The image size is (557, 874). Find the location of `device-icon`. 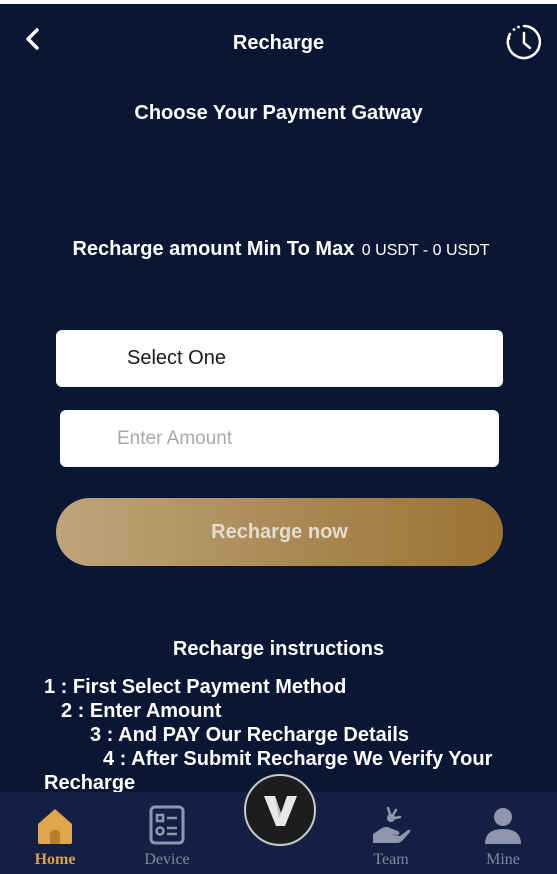

device-icon is located at coordinates (167, 825).